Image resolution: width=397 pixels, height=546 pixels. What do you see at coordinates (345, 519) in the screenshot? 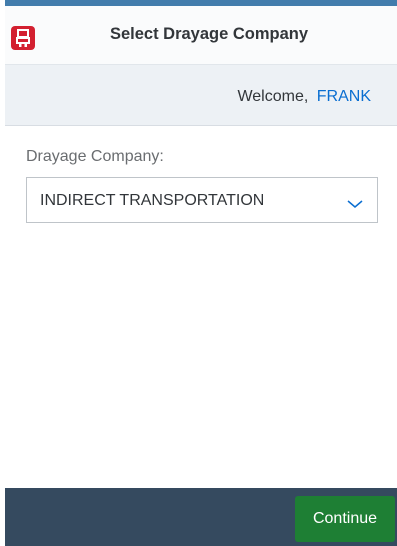
I see `continue-button: Continue` at bounding box center [345, 519].